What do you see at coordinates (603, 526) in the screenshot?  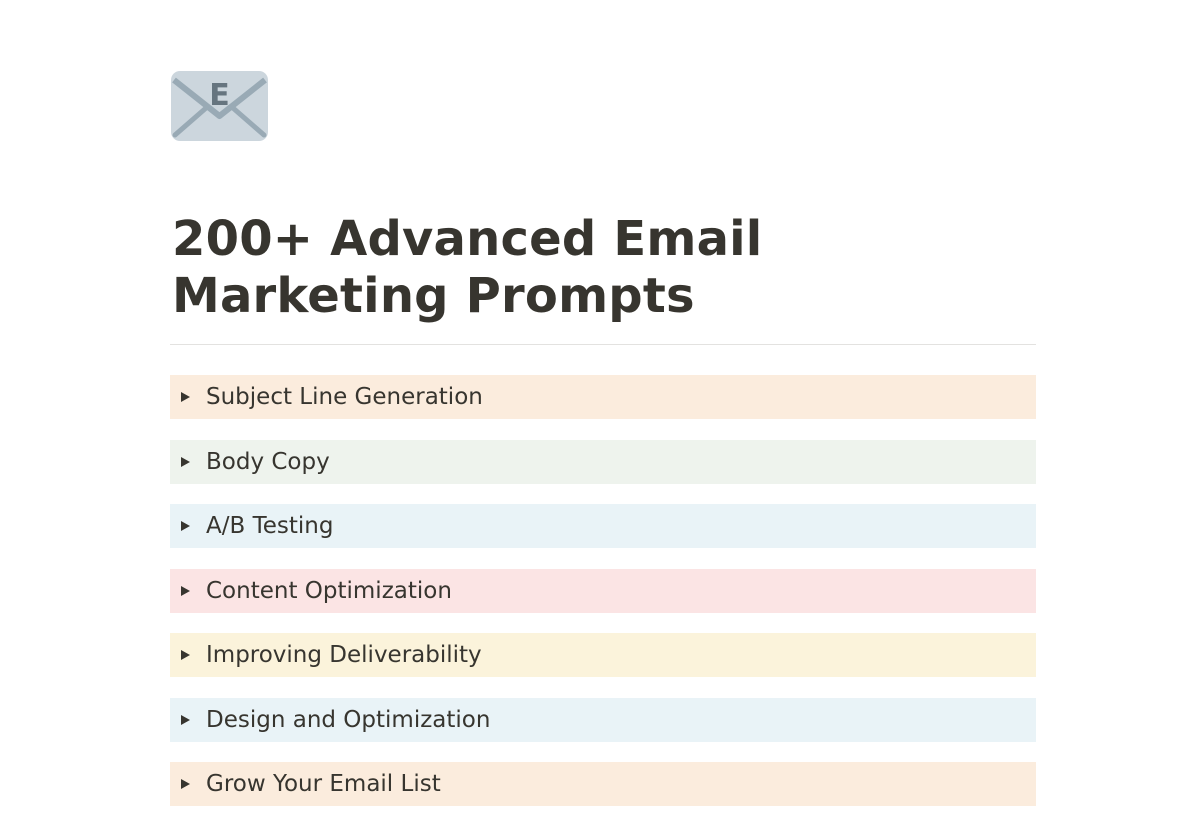 I see `toggle-ab-testing: A/B Testing` at bounding box center [603, 526].